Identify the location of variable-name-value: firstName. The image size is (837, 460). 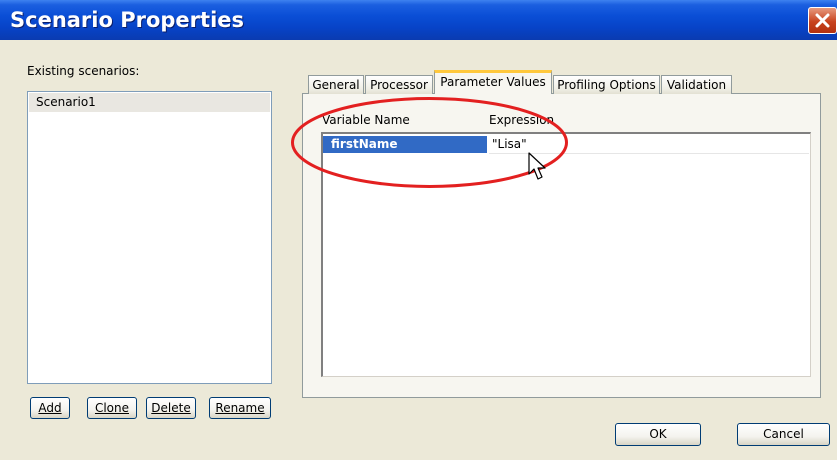
(364, 144).